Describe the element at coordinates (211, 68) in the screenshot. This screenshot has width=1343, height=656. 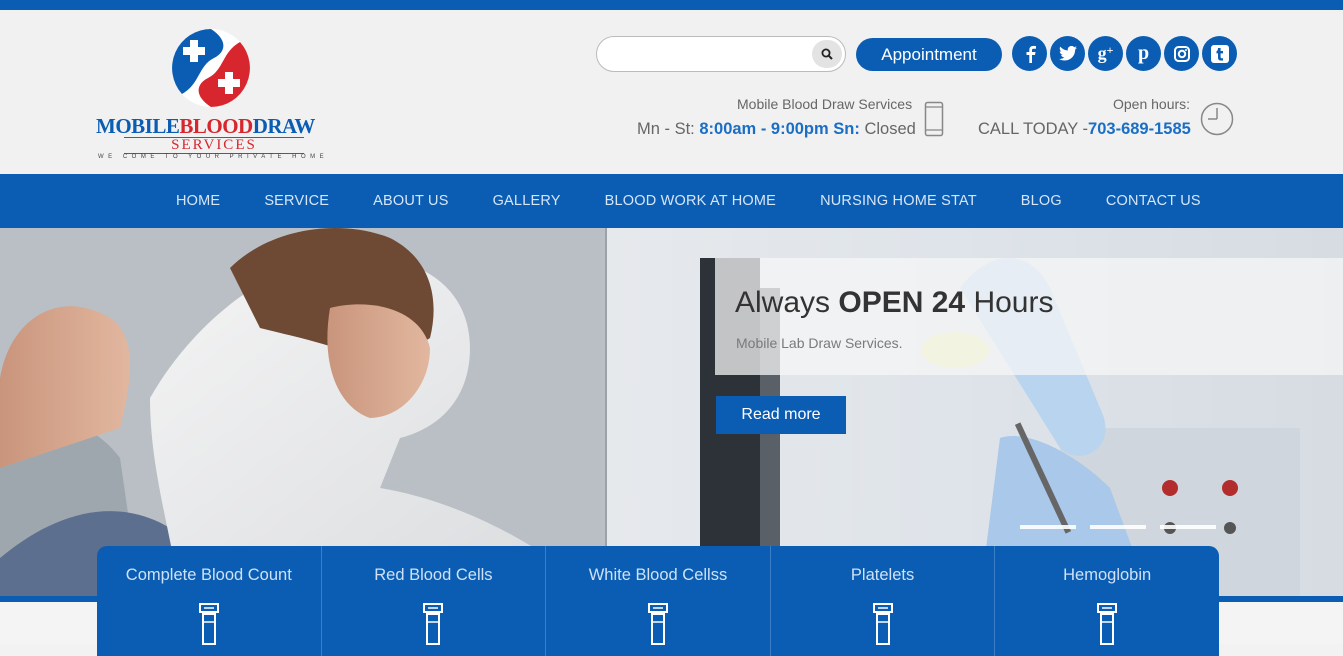
I see `logo-cross-icon` at that location.